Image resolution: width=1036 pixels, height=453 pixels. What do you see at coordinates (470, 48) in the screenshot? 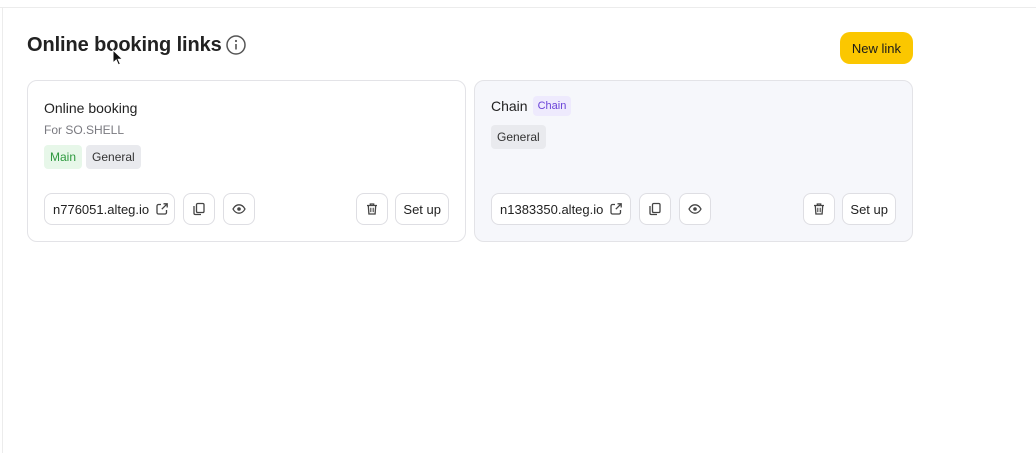
I see `page-header: Online booking links New link` at bounding box center [470, 48].